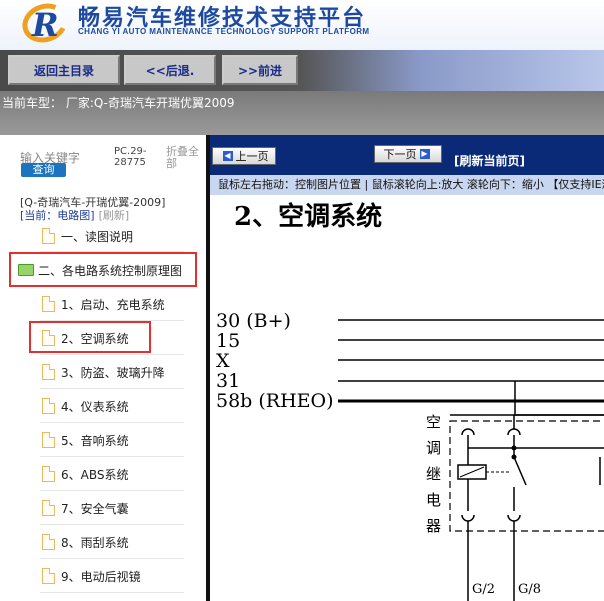  Describe the element at coordinates (185, 158) in the screenshot. I see `fold-all-link: 折叠全部` at that location.